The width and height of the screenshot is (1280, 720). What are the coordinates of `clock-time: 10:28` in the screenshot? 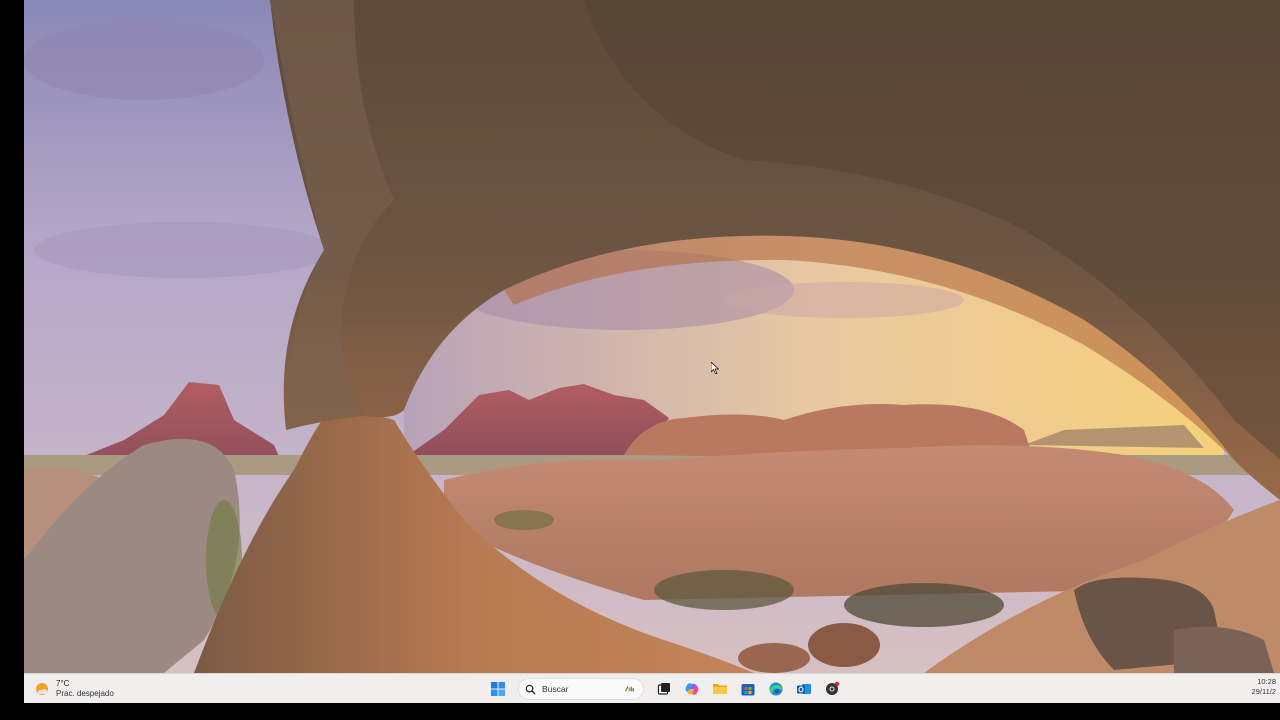 It's located at (1266, 681).